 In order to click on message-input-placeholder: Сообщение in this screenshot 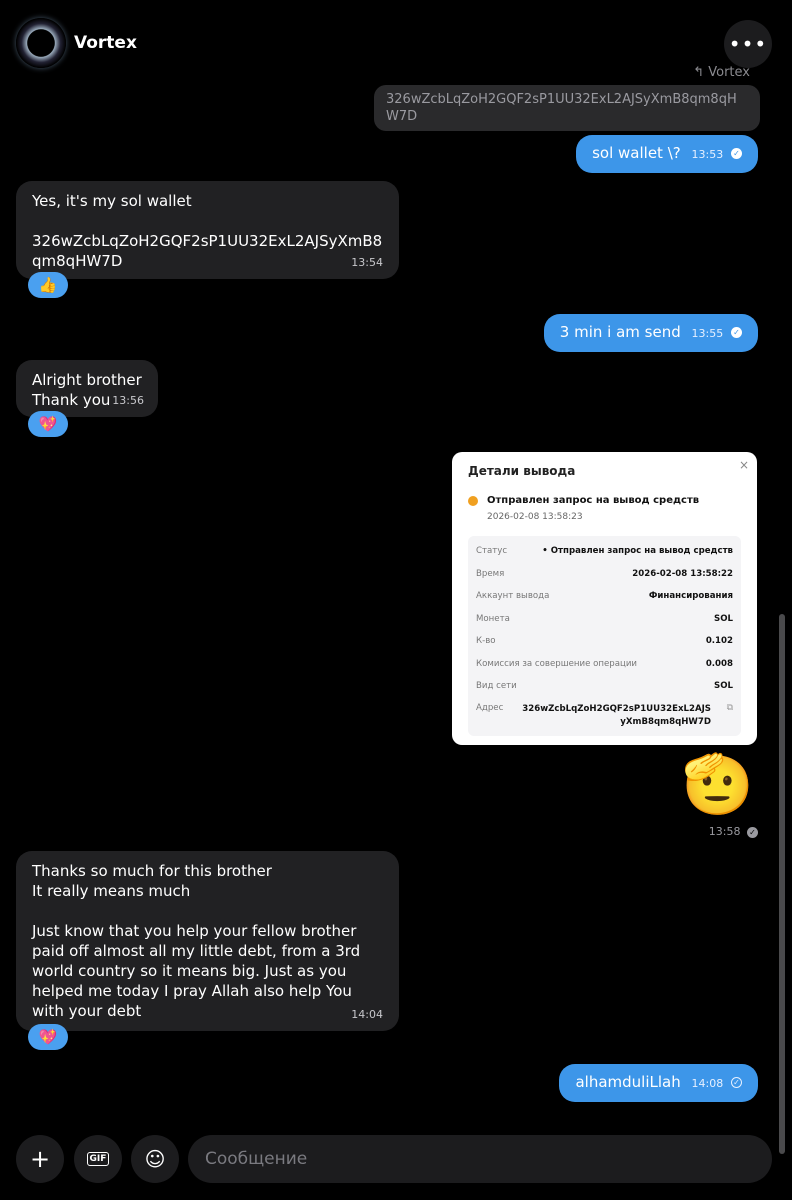, I will do `click(256, 1159)`.